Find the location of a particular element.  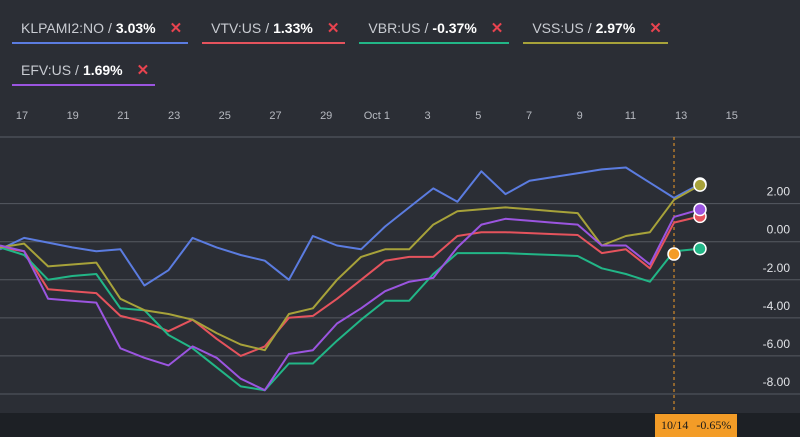

x-tick-label: 25 is located at coordinates (225, 116).